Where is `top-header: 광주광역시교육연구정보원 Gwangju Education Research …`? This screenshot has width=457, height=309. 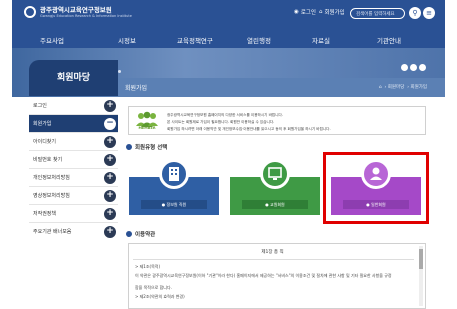
top-header: 광주광역시교육연구정보원 Gwangju Education Research … is located at coordinates (228, 17).